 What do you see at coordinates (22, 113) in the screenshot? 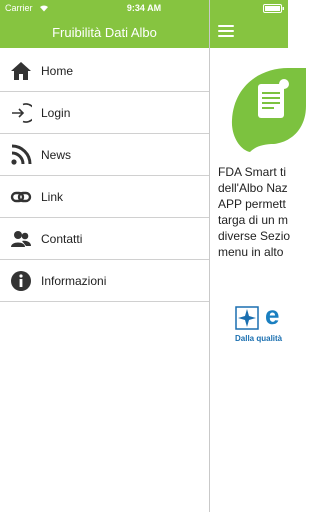
I see `login-icon` at bounding box center [22, 113].